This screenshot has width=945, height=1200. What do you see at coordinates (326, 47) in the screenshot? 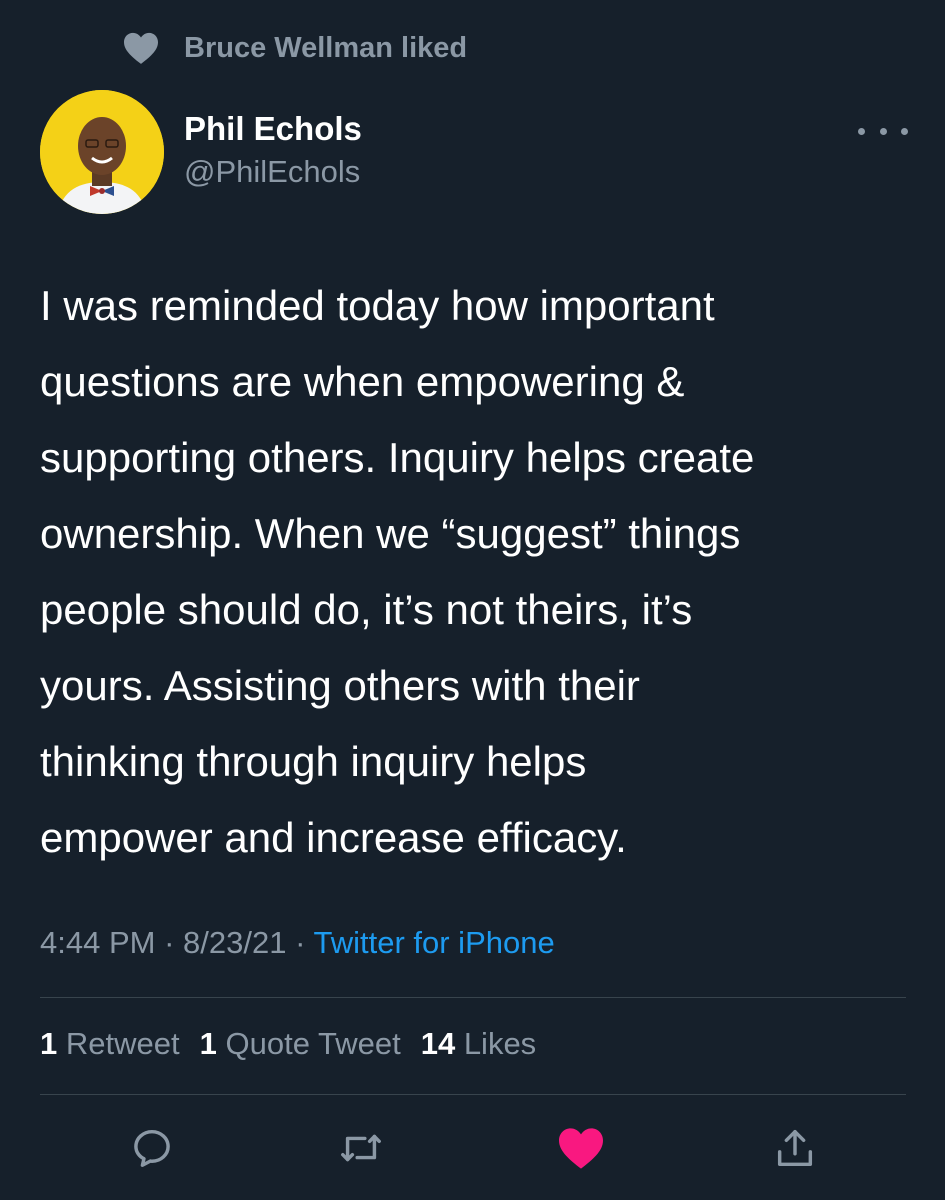
I see `social-context-label: Bruce Wellman liked` at bounding box center [326, 47].